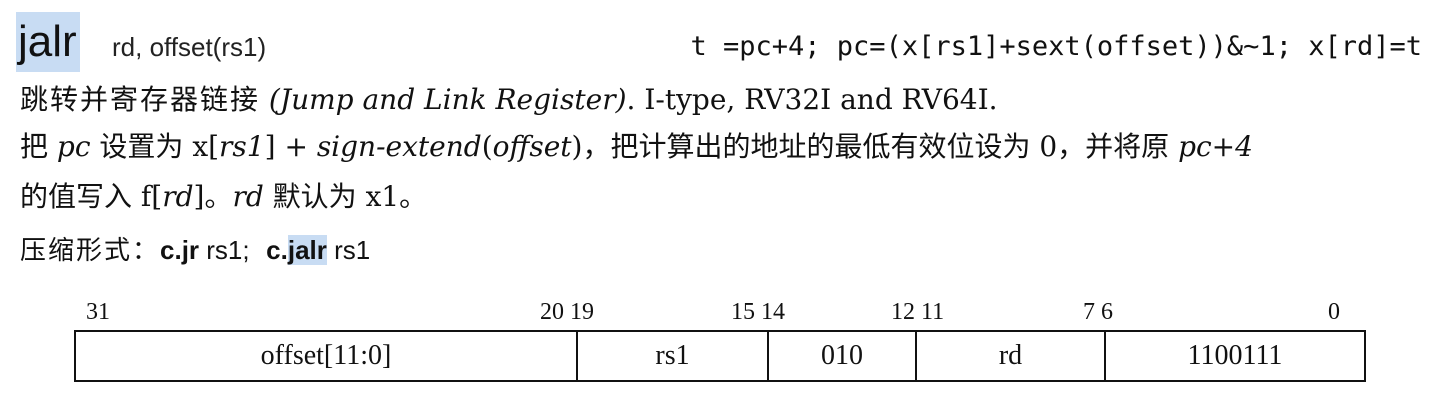 The width and height of the screenshot is (1454, 402). I want to click on field-opcode: 1100111, so click(1235, 355).